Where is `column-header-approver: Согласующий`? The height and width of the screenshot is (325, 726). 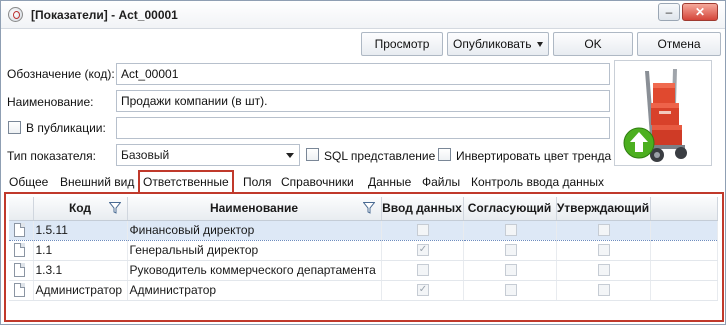 column-header-approver: Согласующий is located at coordinates (510, 209).